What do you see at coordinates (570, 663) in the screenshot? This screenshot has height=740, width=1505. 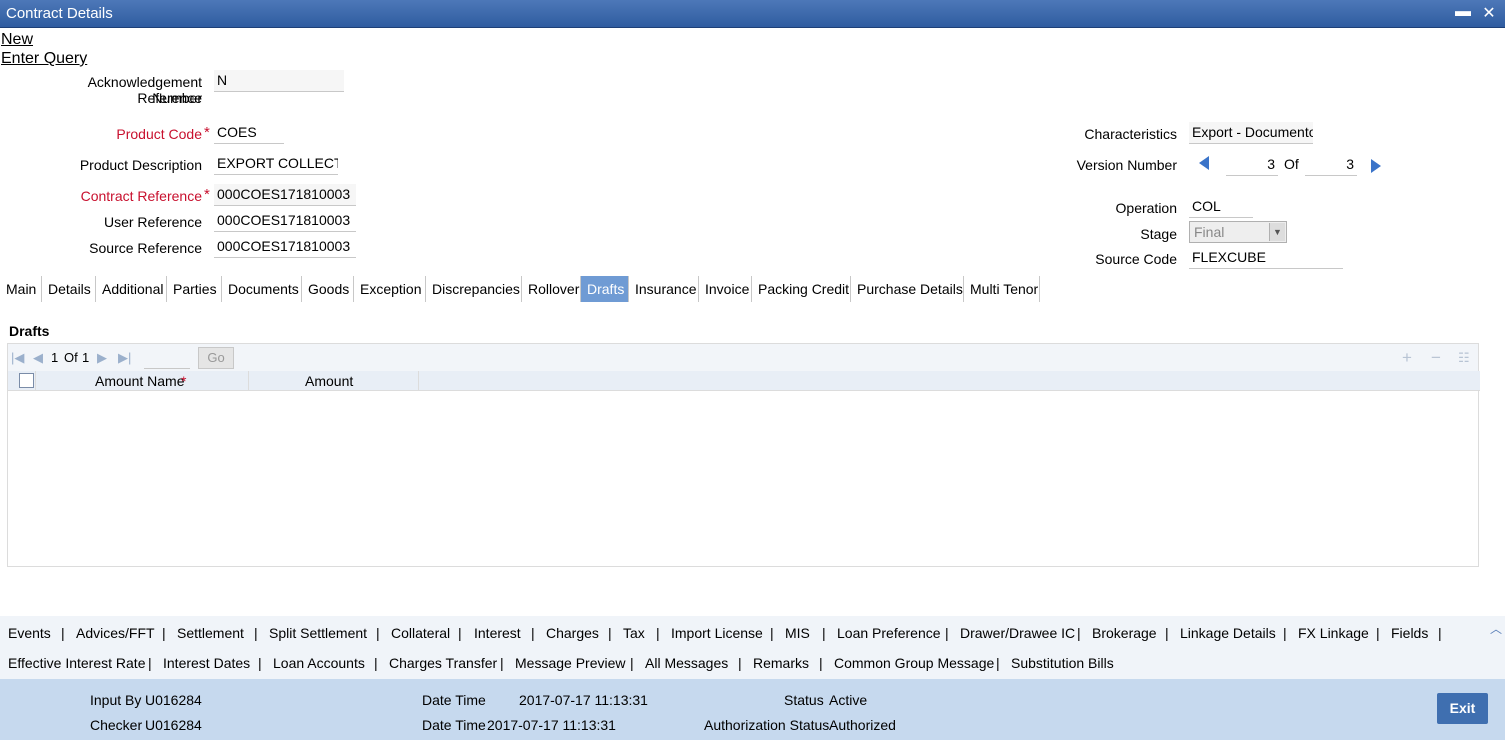 I see `link-message-preview: Message Preview` at bounding box center [570, 663].